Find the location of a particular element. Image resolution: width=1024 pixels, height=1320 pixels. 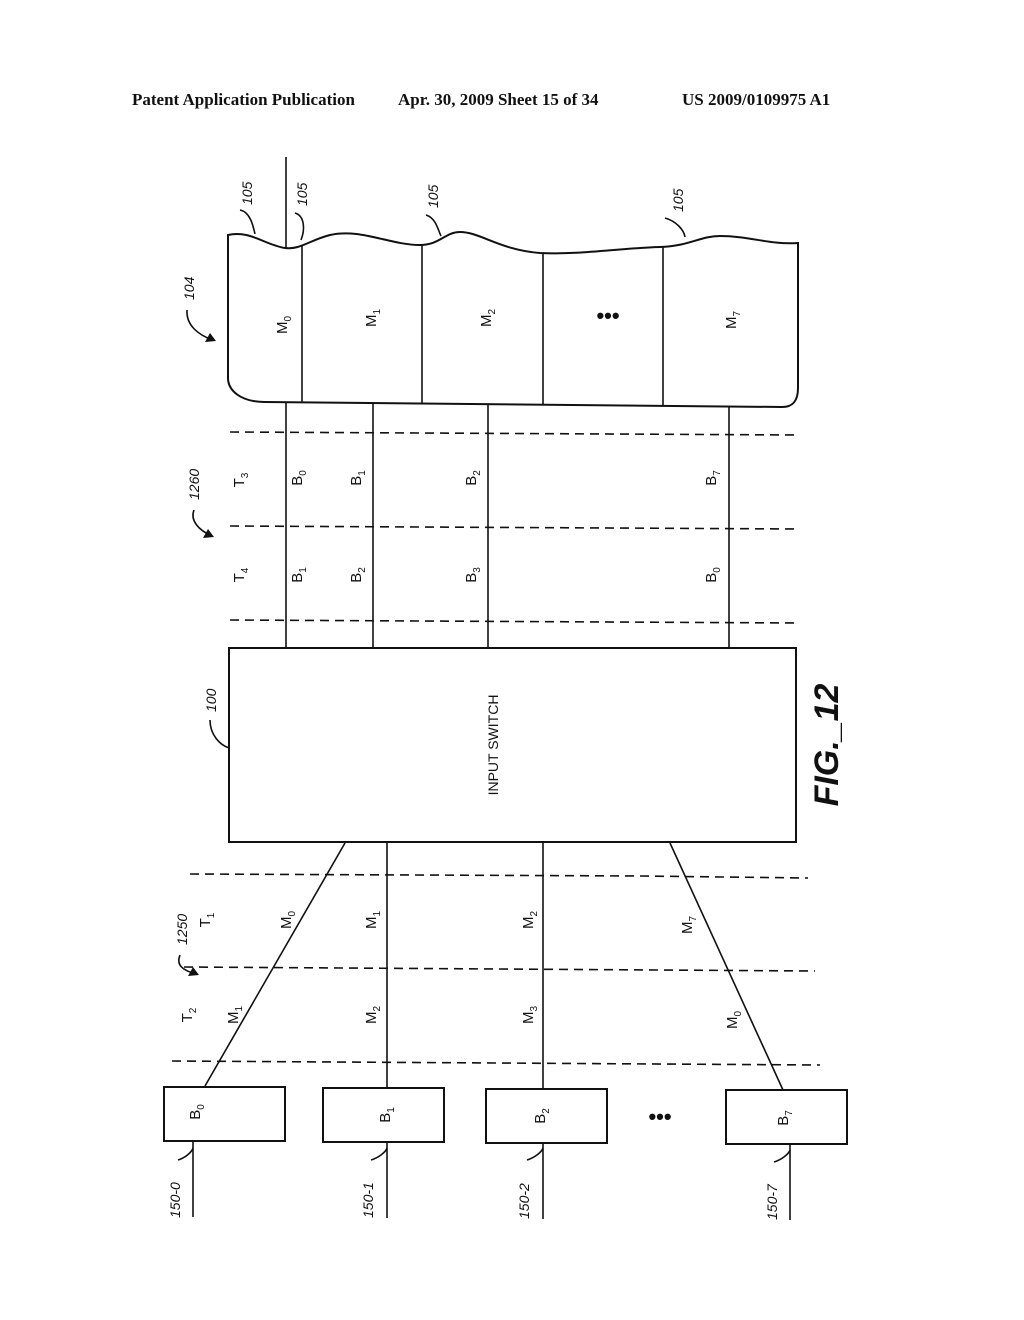

slot-T3: T3 is located at coordinates (241, 479).